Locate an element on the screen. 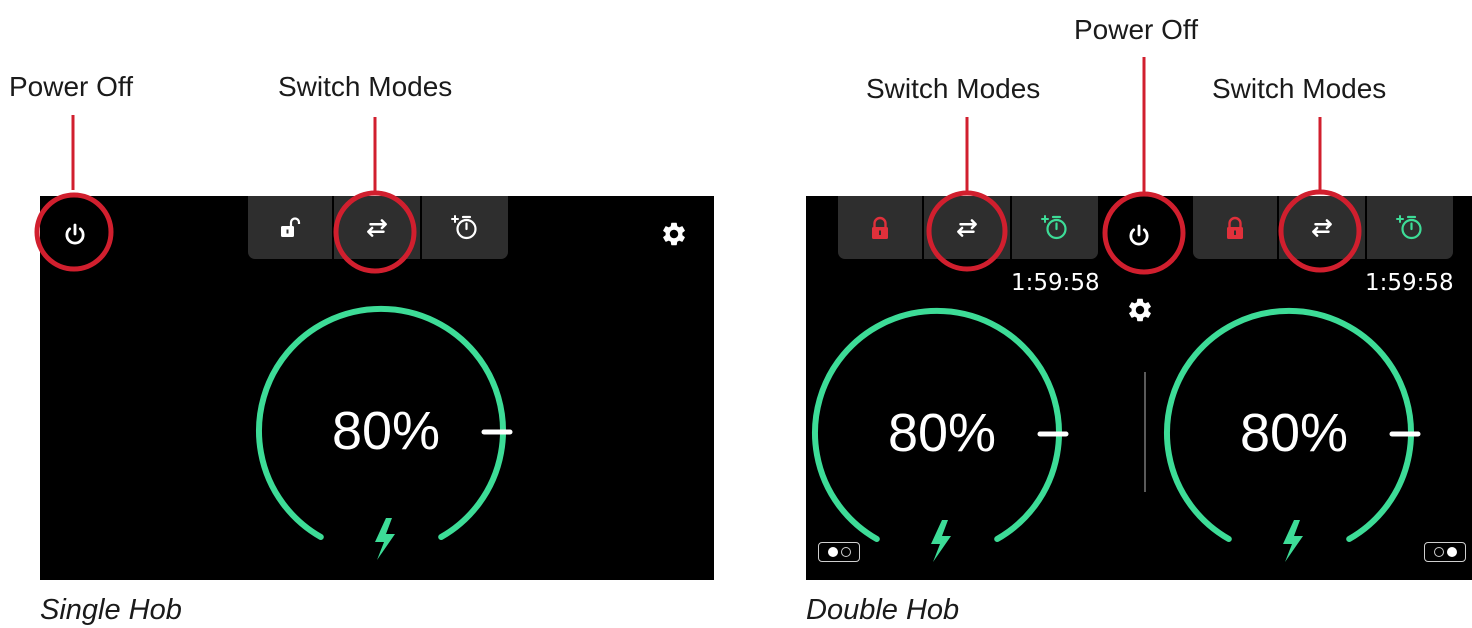  settings-button is located at coordinates (674, 234).